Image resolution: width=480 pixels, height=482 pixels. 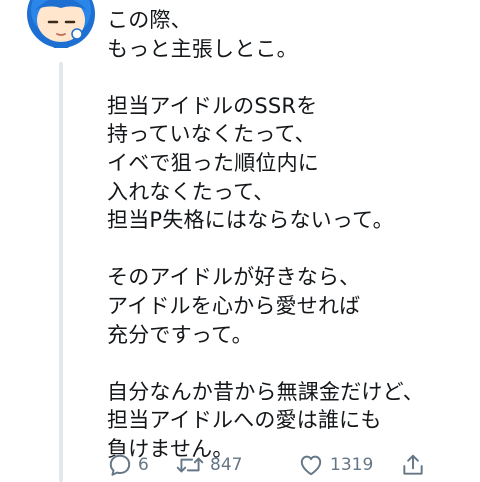 What do you see at coordinates (234, 277) in the screenshot?
I see `tweet-line: そのアイドルが好きなら、` at bounding box center [234, 277].